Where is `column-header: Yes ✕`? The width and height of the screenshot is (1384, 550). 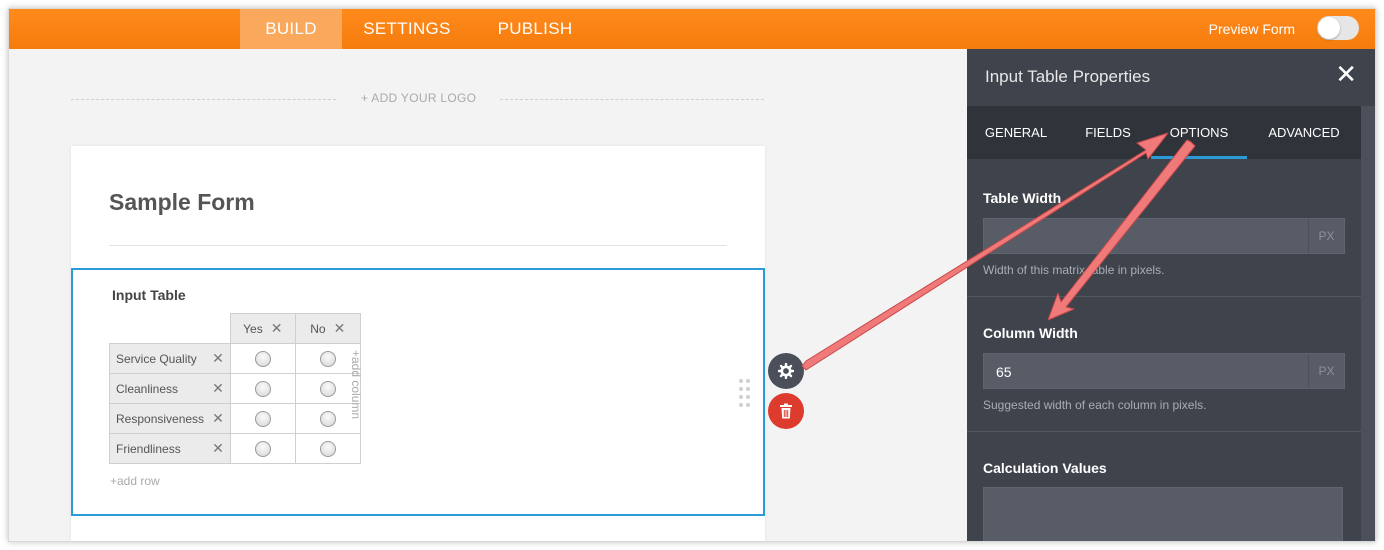 column-header: Yes ✕ is located at coordinates (262, 328).